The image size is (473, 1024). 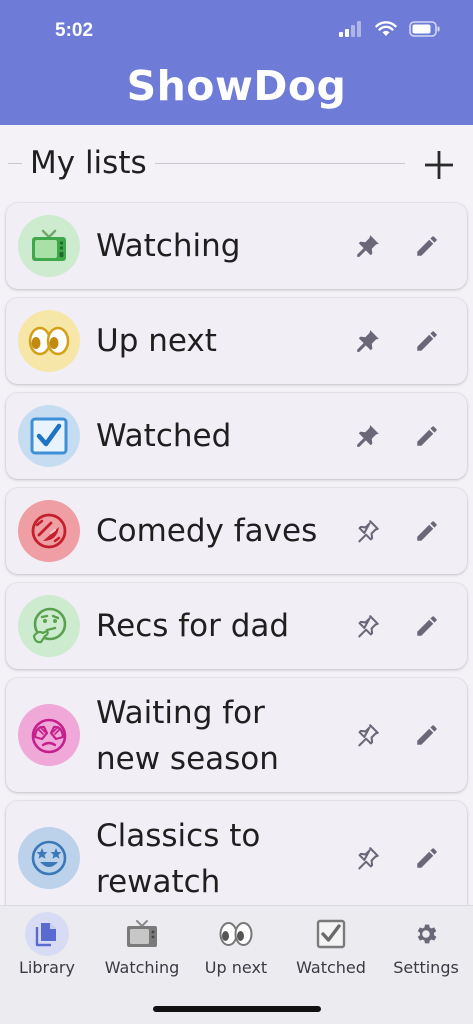 I want to click on list-item: Watched, so click(x=236, y=436).